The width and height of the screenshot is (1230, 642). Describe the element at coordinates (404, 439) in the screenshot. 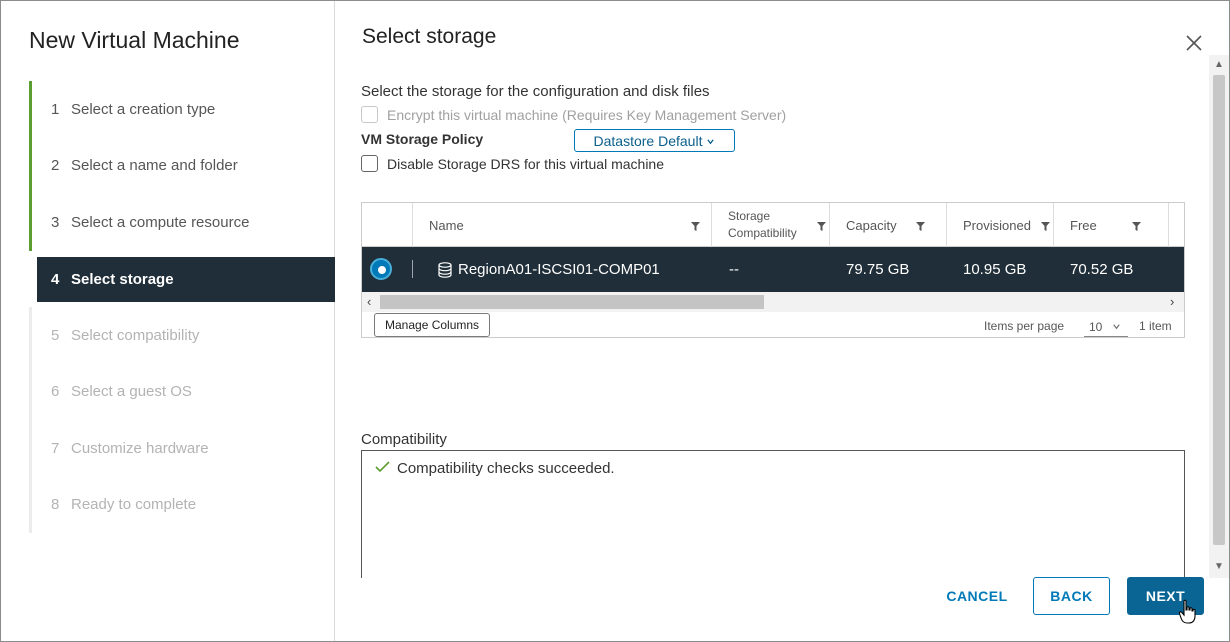

I see `compatibility-label: Compatibility` at that location.